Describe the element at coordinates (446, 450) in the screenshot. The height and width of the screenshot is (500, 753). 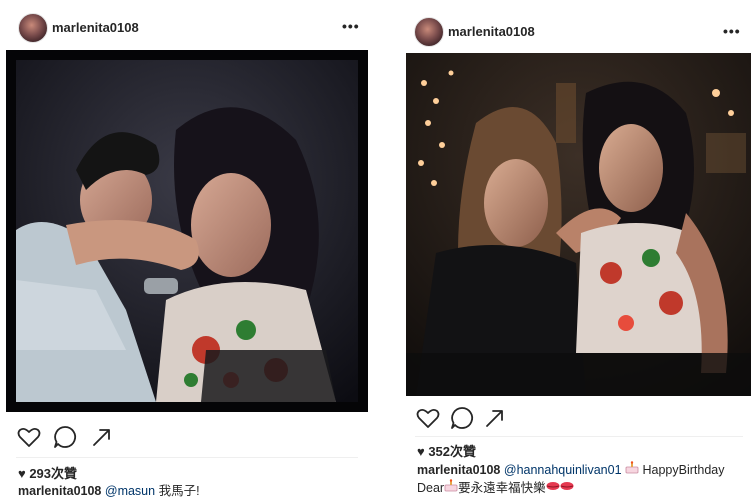
I see `like-count: ♥ 352次贊` at that location.